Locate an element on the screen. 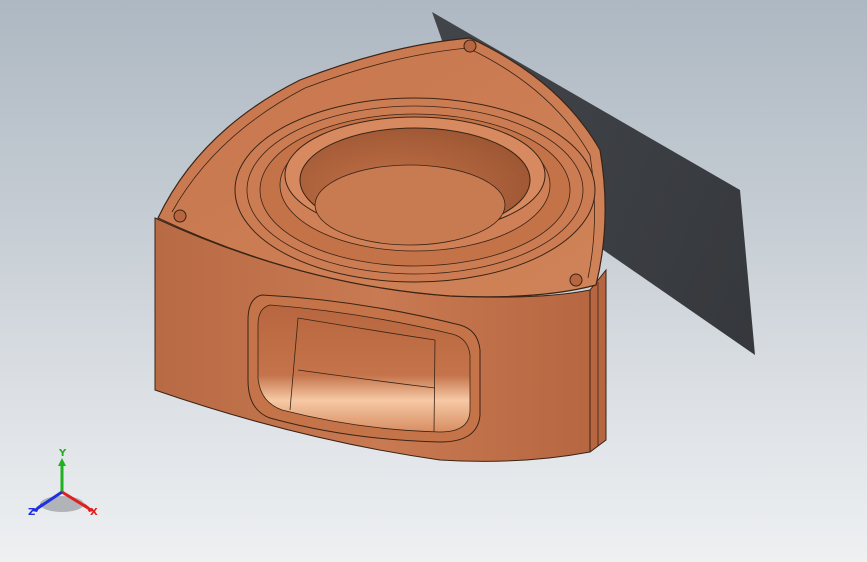 This screenshot has height=562, width=867. apex-seal-slot-top is located at coordinates (470, 46).